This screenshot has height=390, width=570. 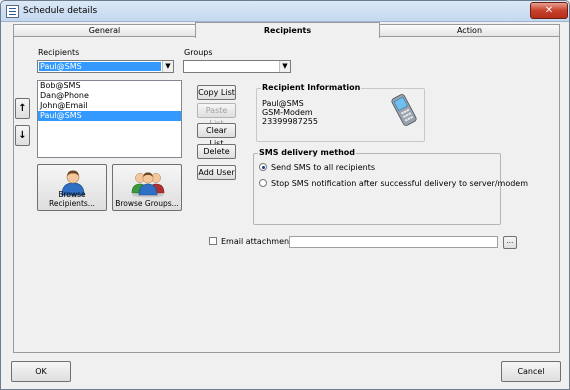 I want to click on app-icon, so click(x=12, y=11).